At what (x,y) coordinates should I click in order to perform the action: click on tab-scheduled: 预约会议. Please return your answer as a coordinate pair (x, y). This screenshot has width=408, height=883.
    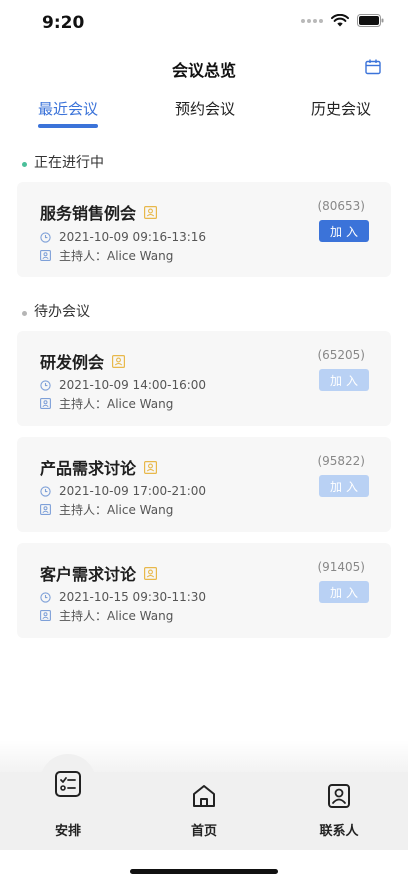
    Looking at the image, I should click on (205, 108).